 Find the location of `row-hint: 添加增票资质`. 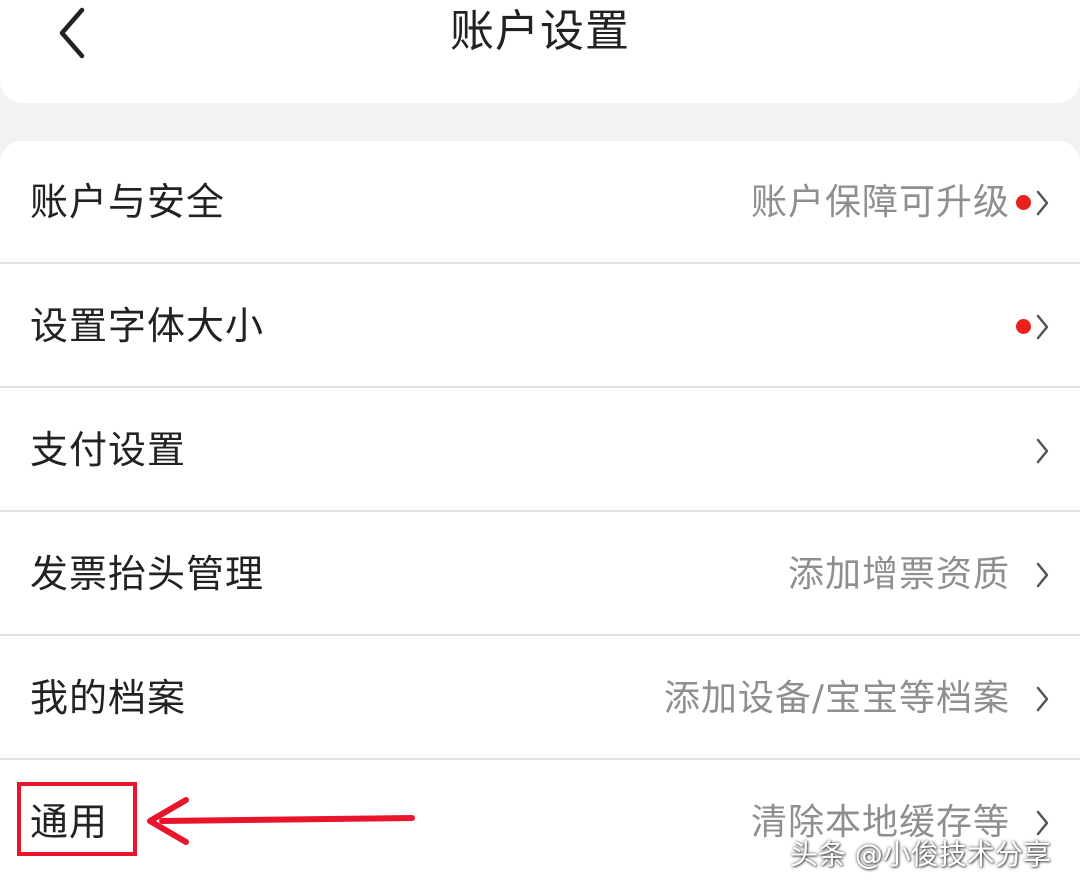

row-hint: 添加增票资质 is located at coordinates (898, 574).